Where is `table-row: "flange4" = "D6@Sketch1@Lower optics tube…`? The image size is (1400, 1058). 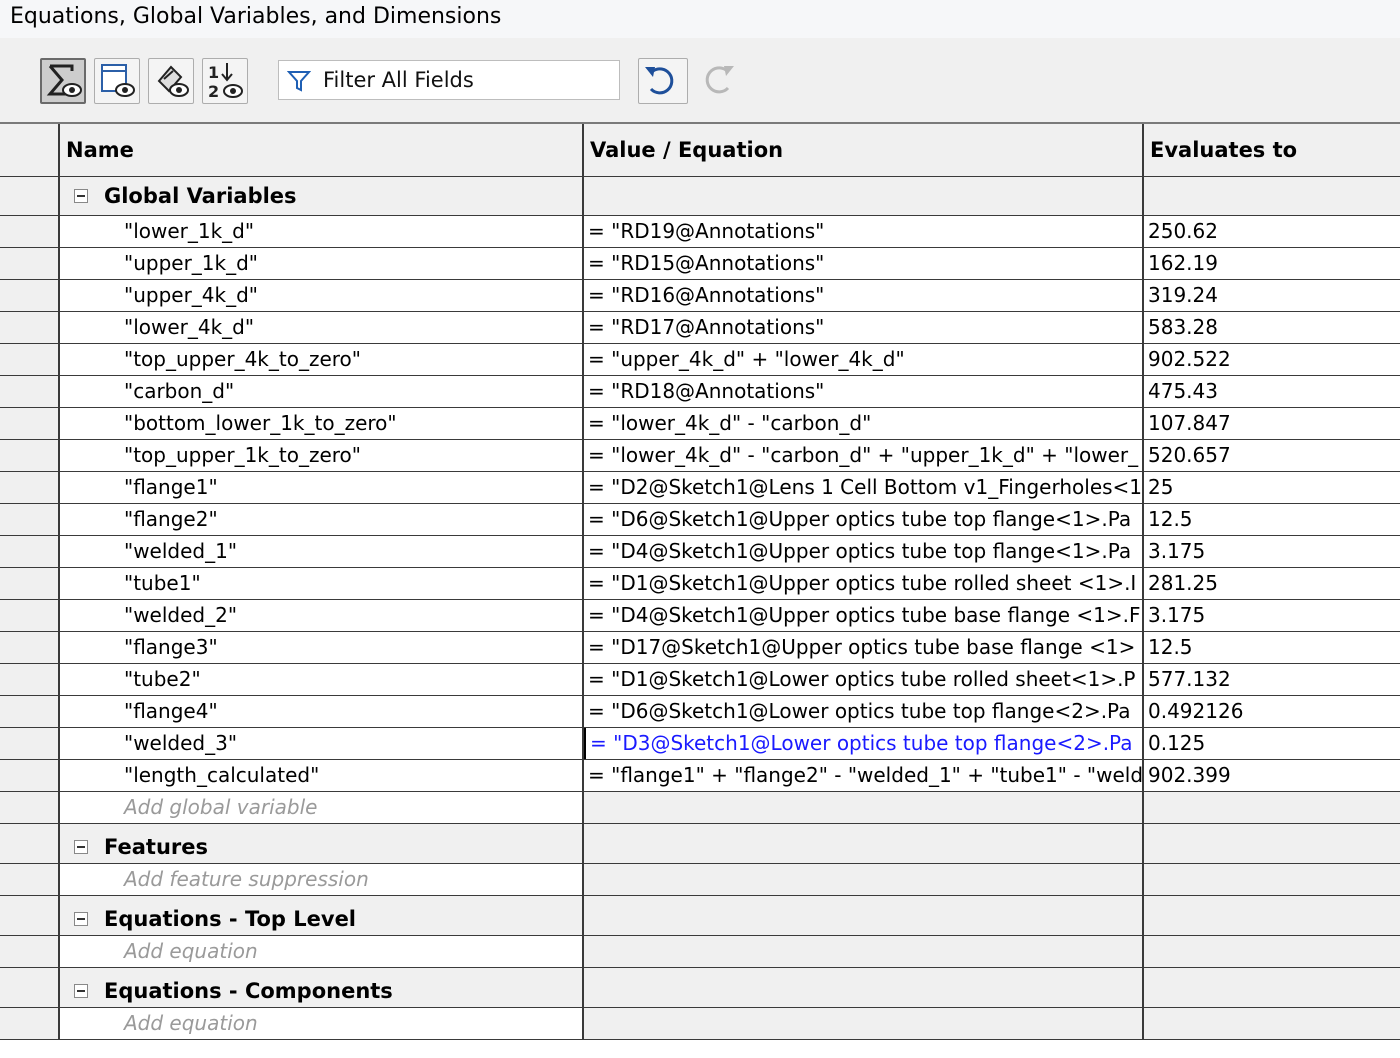 table-row: "flange4" = "D6@Sketch1@Lower optics tube… is located at coordinates (700, 712).